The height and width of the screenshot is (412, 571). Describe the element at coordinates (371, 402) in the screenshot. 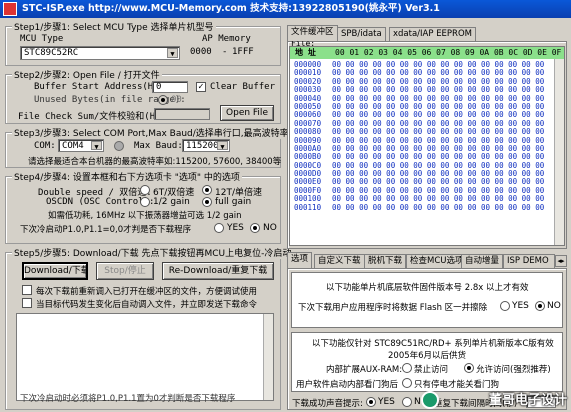

I see `radio-beep-yes` at that location.